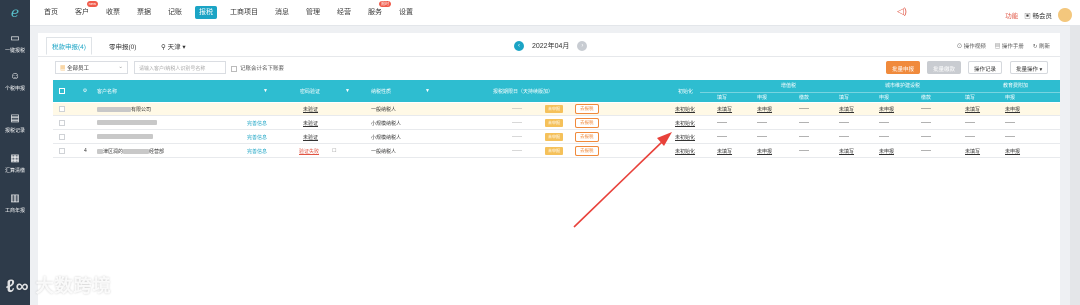  Describe the element at coordinates (21, 286) in the screenshot. I see `watermark-logo-icon: ℓ∞` at that location.